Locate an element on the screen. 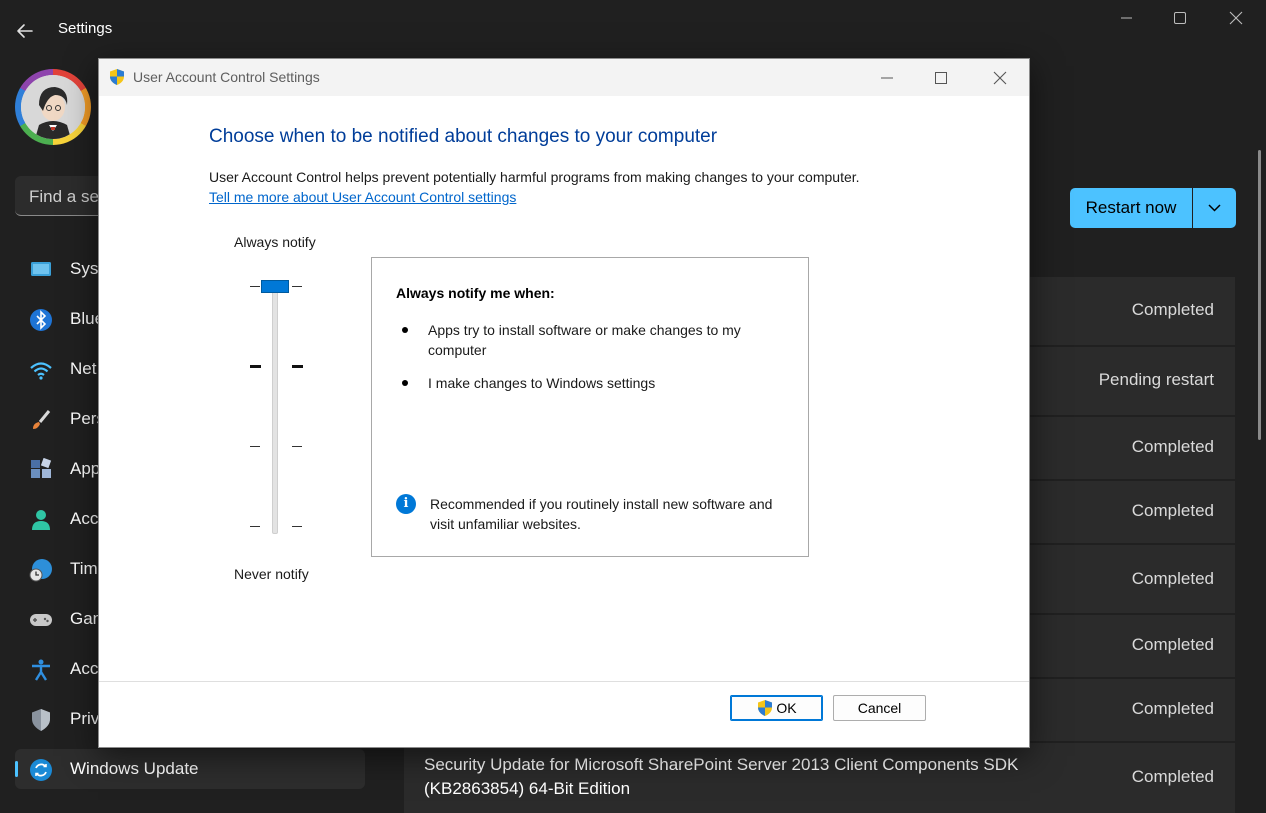 This screenshot has width=1266, height=813. maximize-button is located at coordinates (1180, 18).